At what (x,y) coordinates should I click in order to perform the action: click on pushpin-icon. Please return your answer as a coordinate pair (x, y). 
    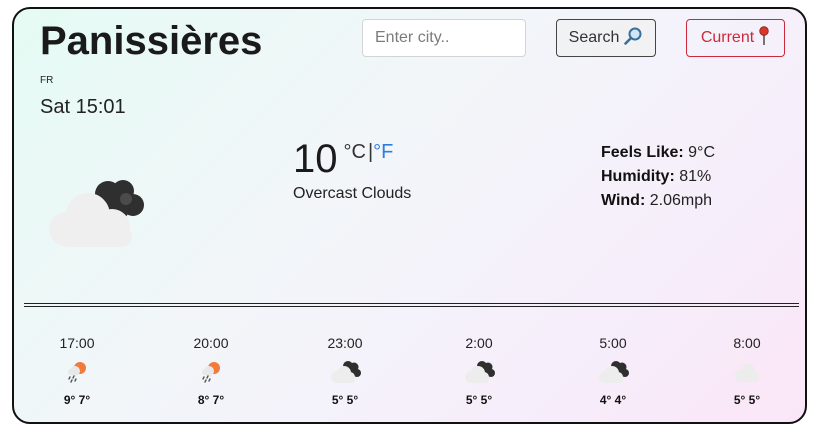
    Looking at the image, I should click on (764, 38).